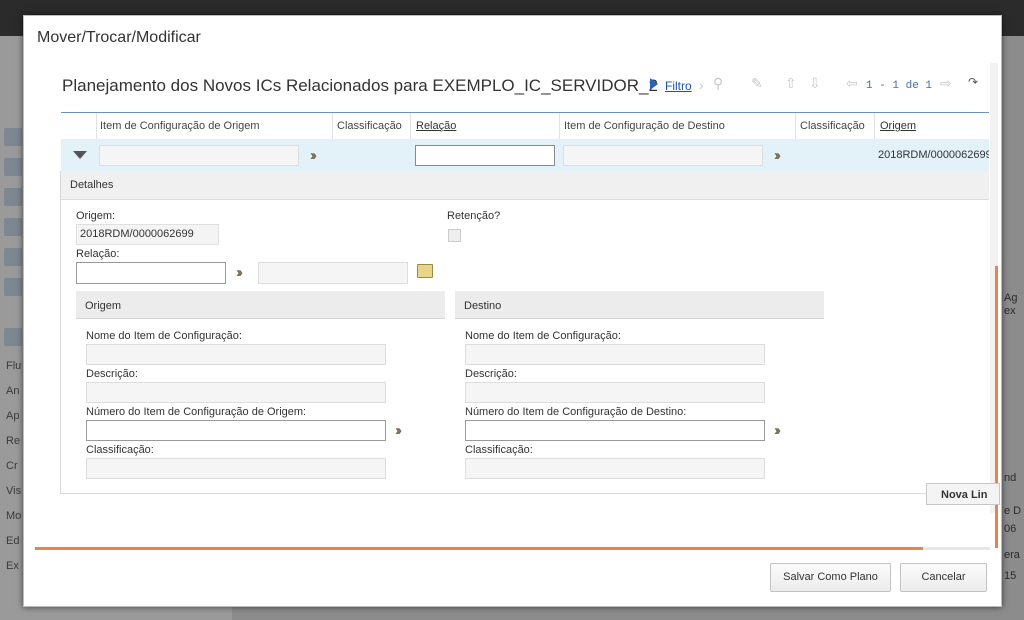  I want to click on destino-section-title: Destino, so click(483, 306).